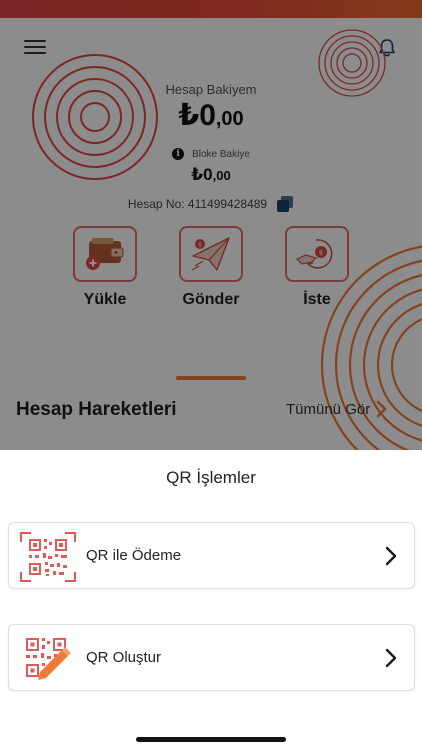 The height and width of the screenshot is (750, 422). What do you see at coordinates (211, 555) in the screenshot?
I see `qr-payment-option: QR ile Ödeme` at bounding box center [211, 555].